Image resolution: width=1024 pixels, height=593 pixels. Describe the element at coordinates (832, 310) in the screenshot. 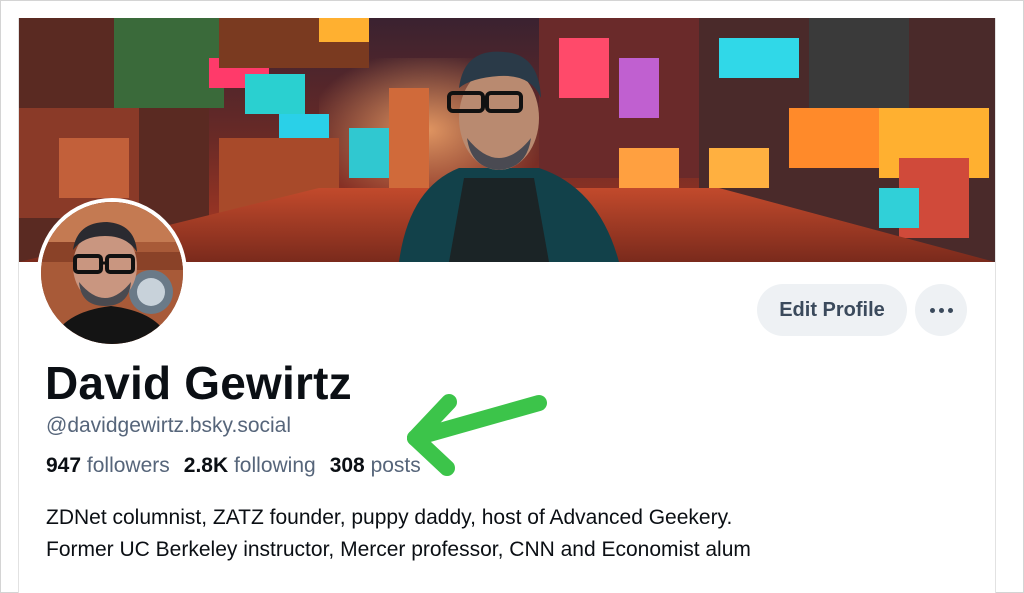

I see `edit-profile-button: Edit Profile` at that location.